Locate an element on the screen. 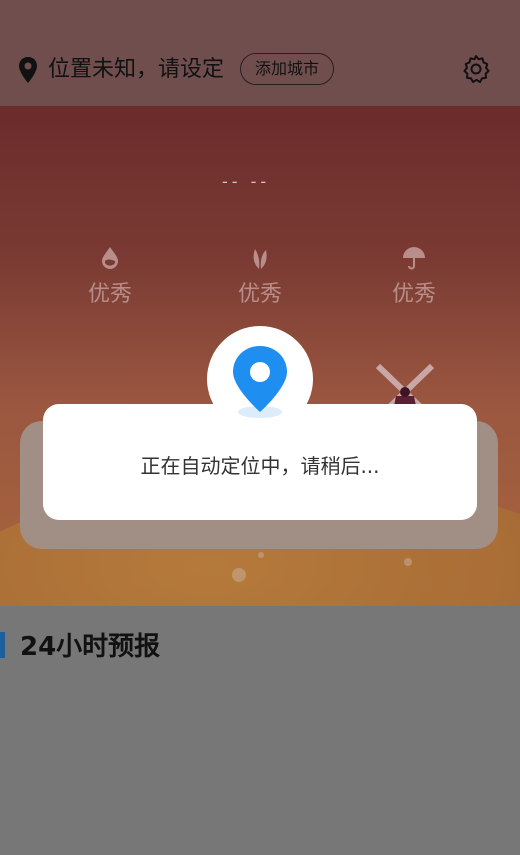  metric-humidity: 优秀 is located at coordinates (110, 276).